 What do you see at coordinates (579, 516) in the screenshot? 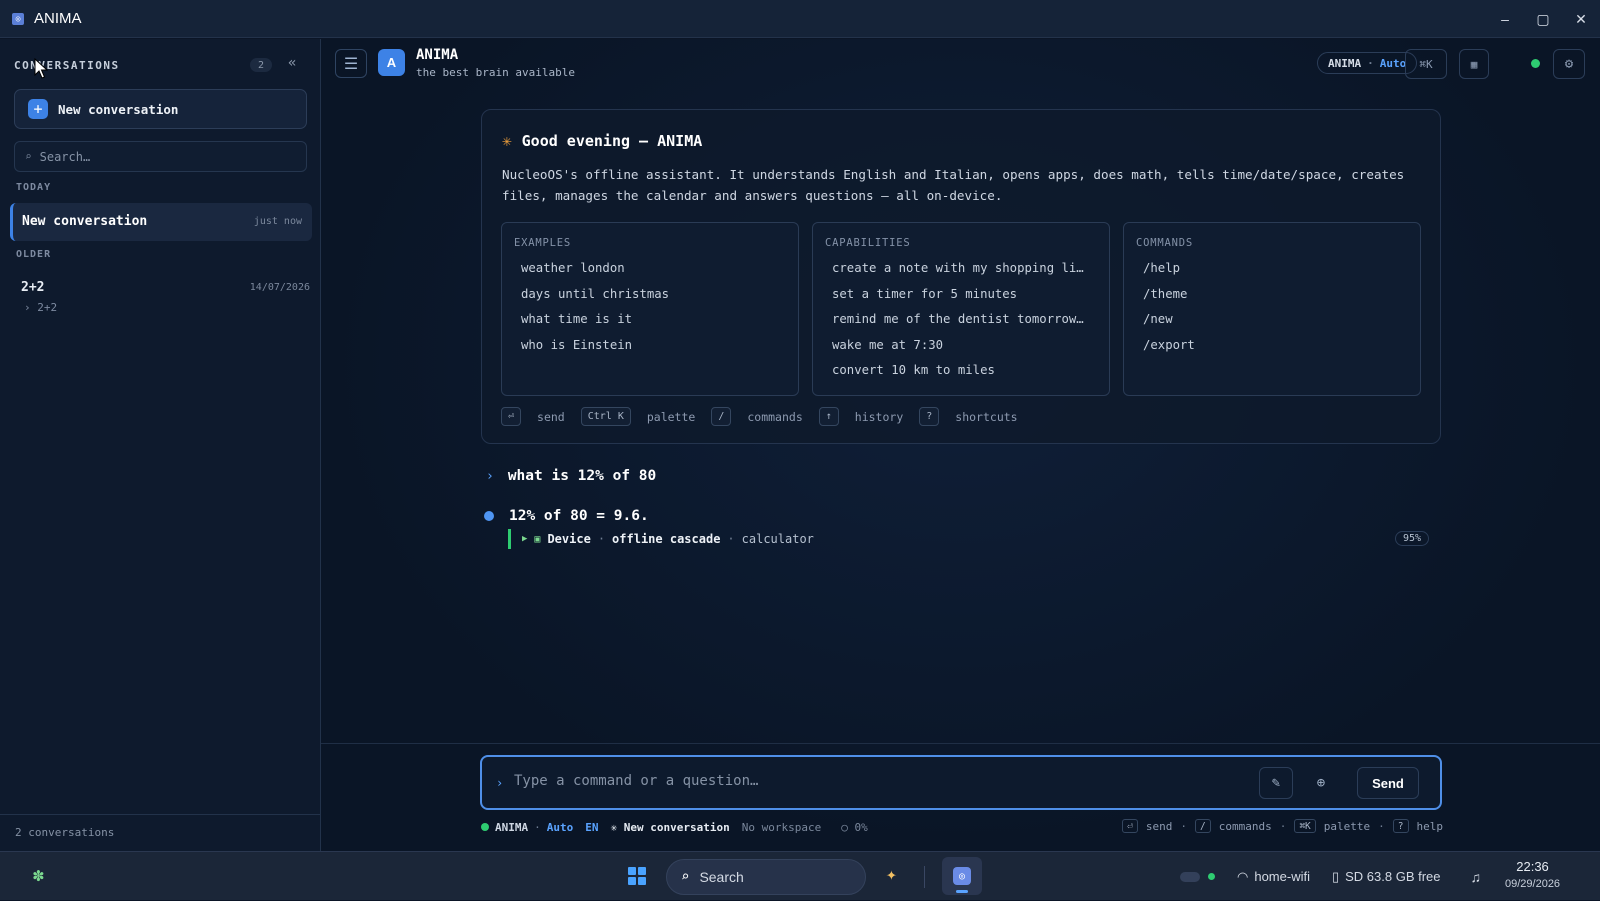
I see `assistant-message-text: 12% of 80 = 9.6.` at bounding box center [579, 516].